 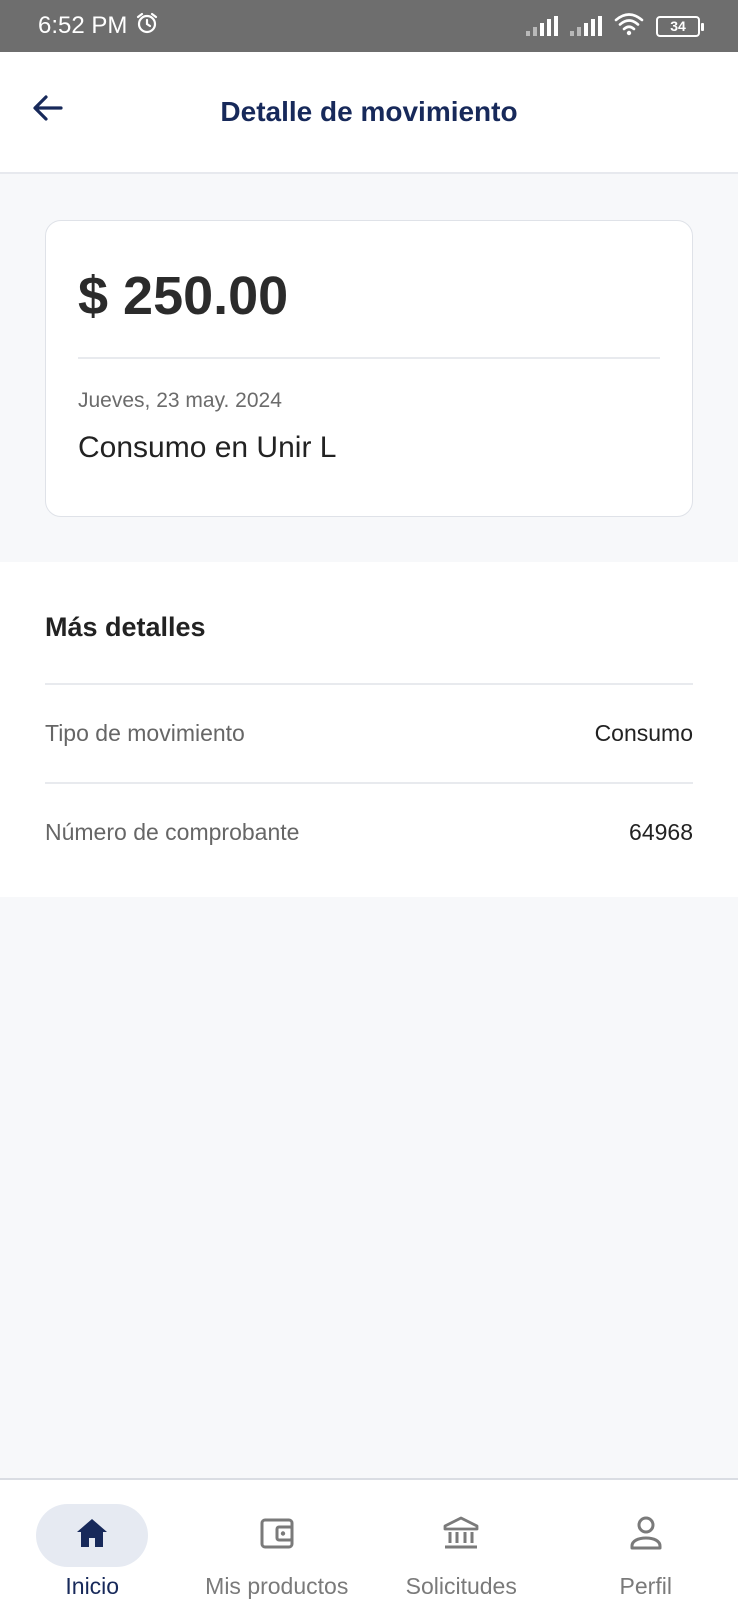 What do you see at coordinates (172, 832) in the screenshot?
I see `detail-label: Número de comprobante` at bounding box center [172, 832].